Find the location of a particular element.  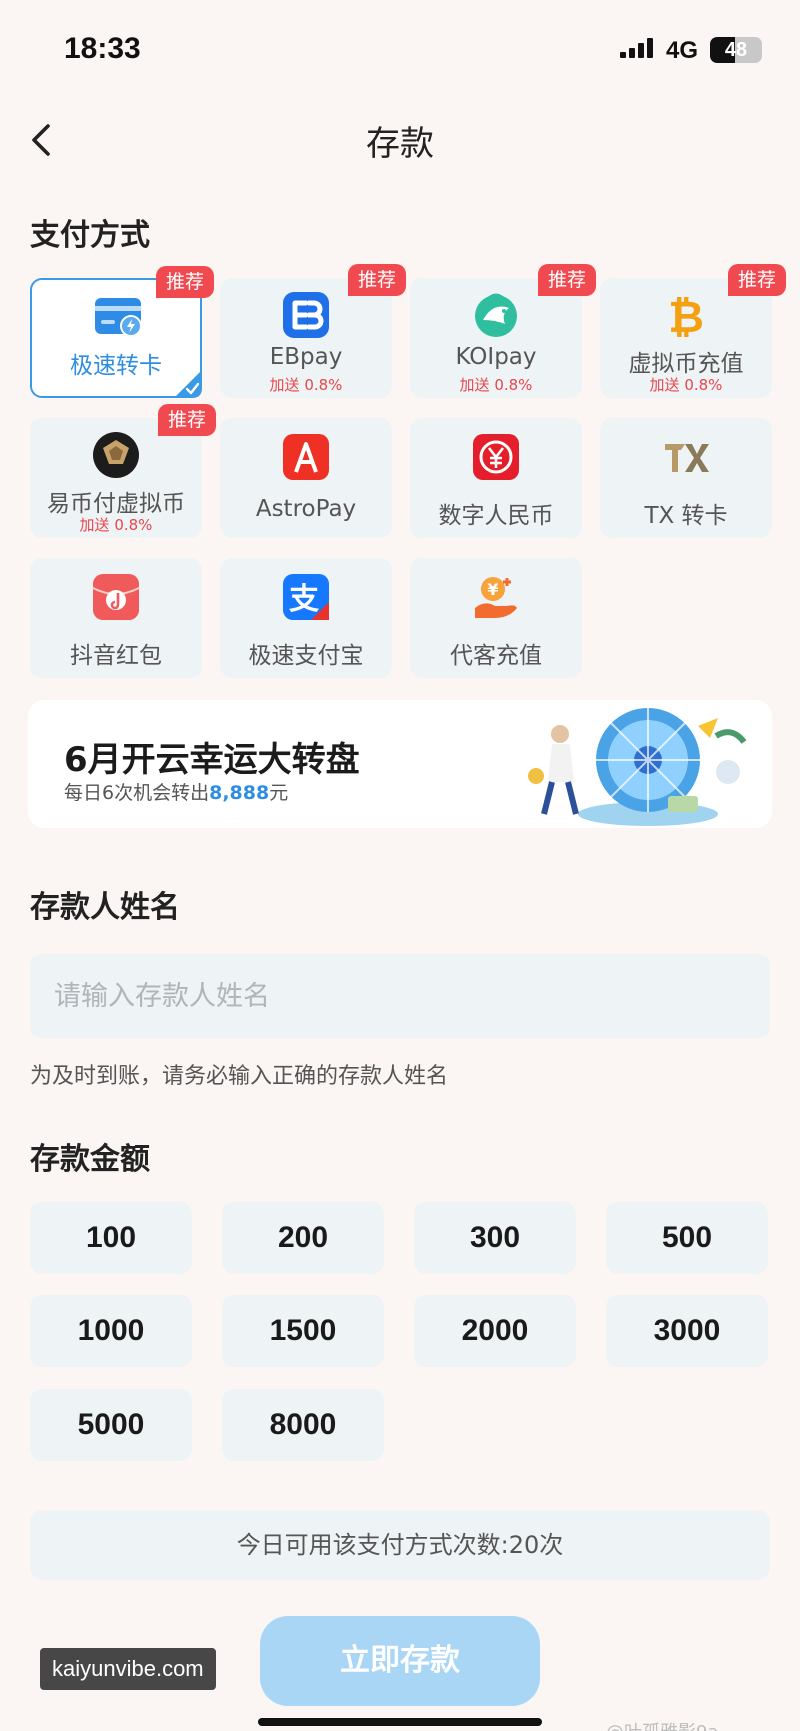

payment-method-tx: TX 转卡 is located at coordinates (686, 478).